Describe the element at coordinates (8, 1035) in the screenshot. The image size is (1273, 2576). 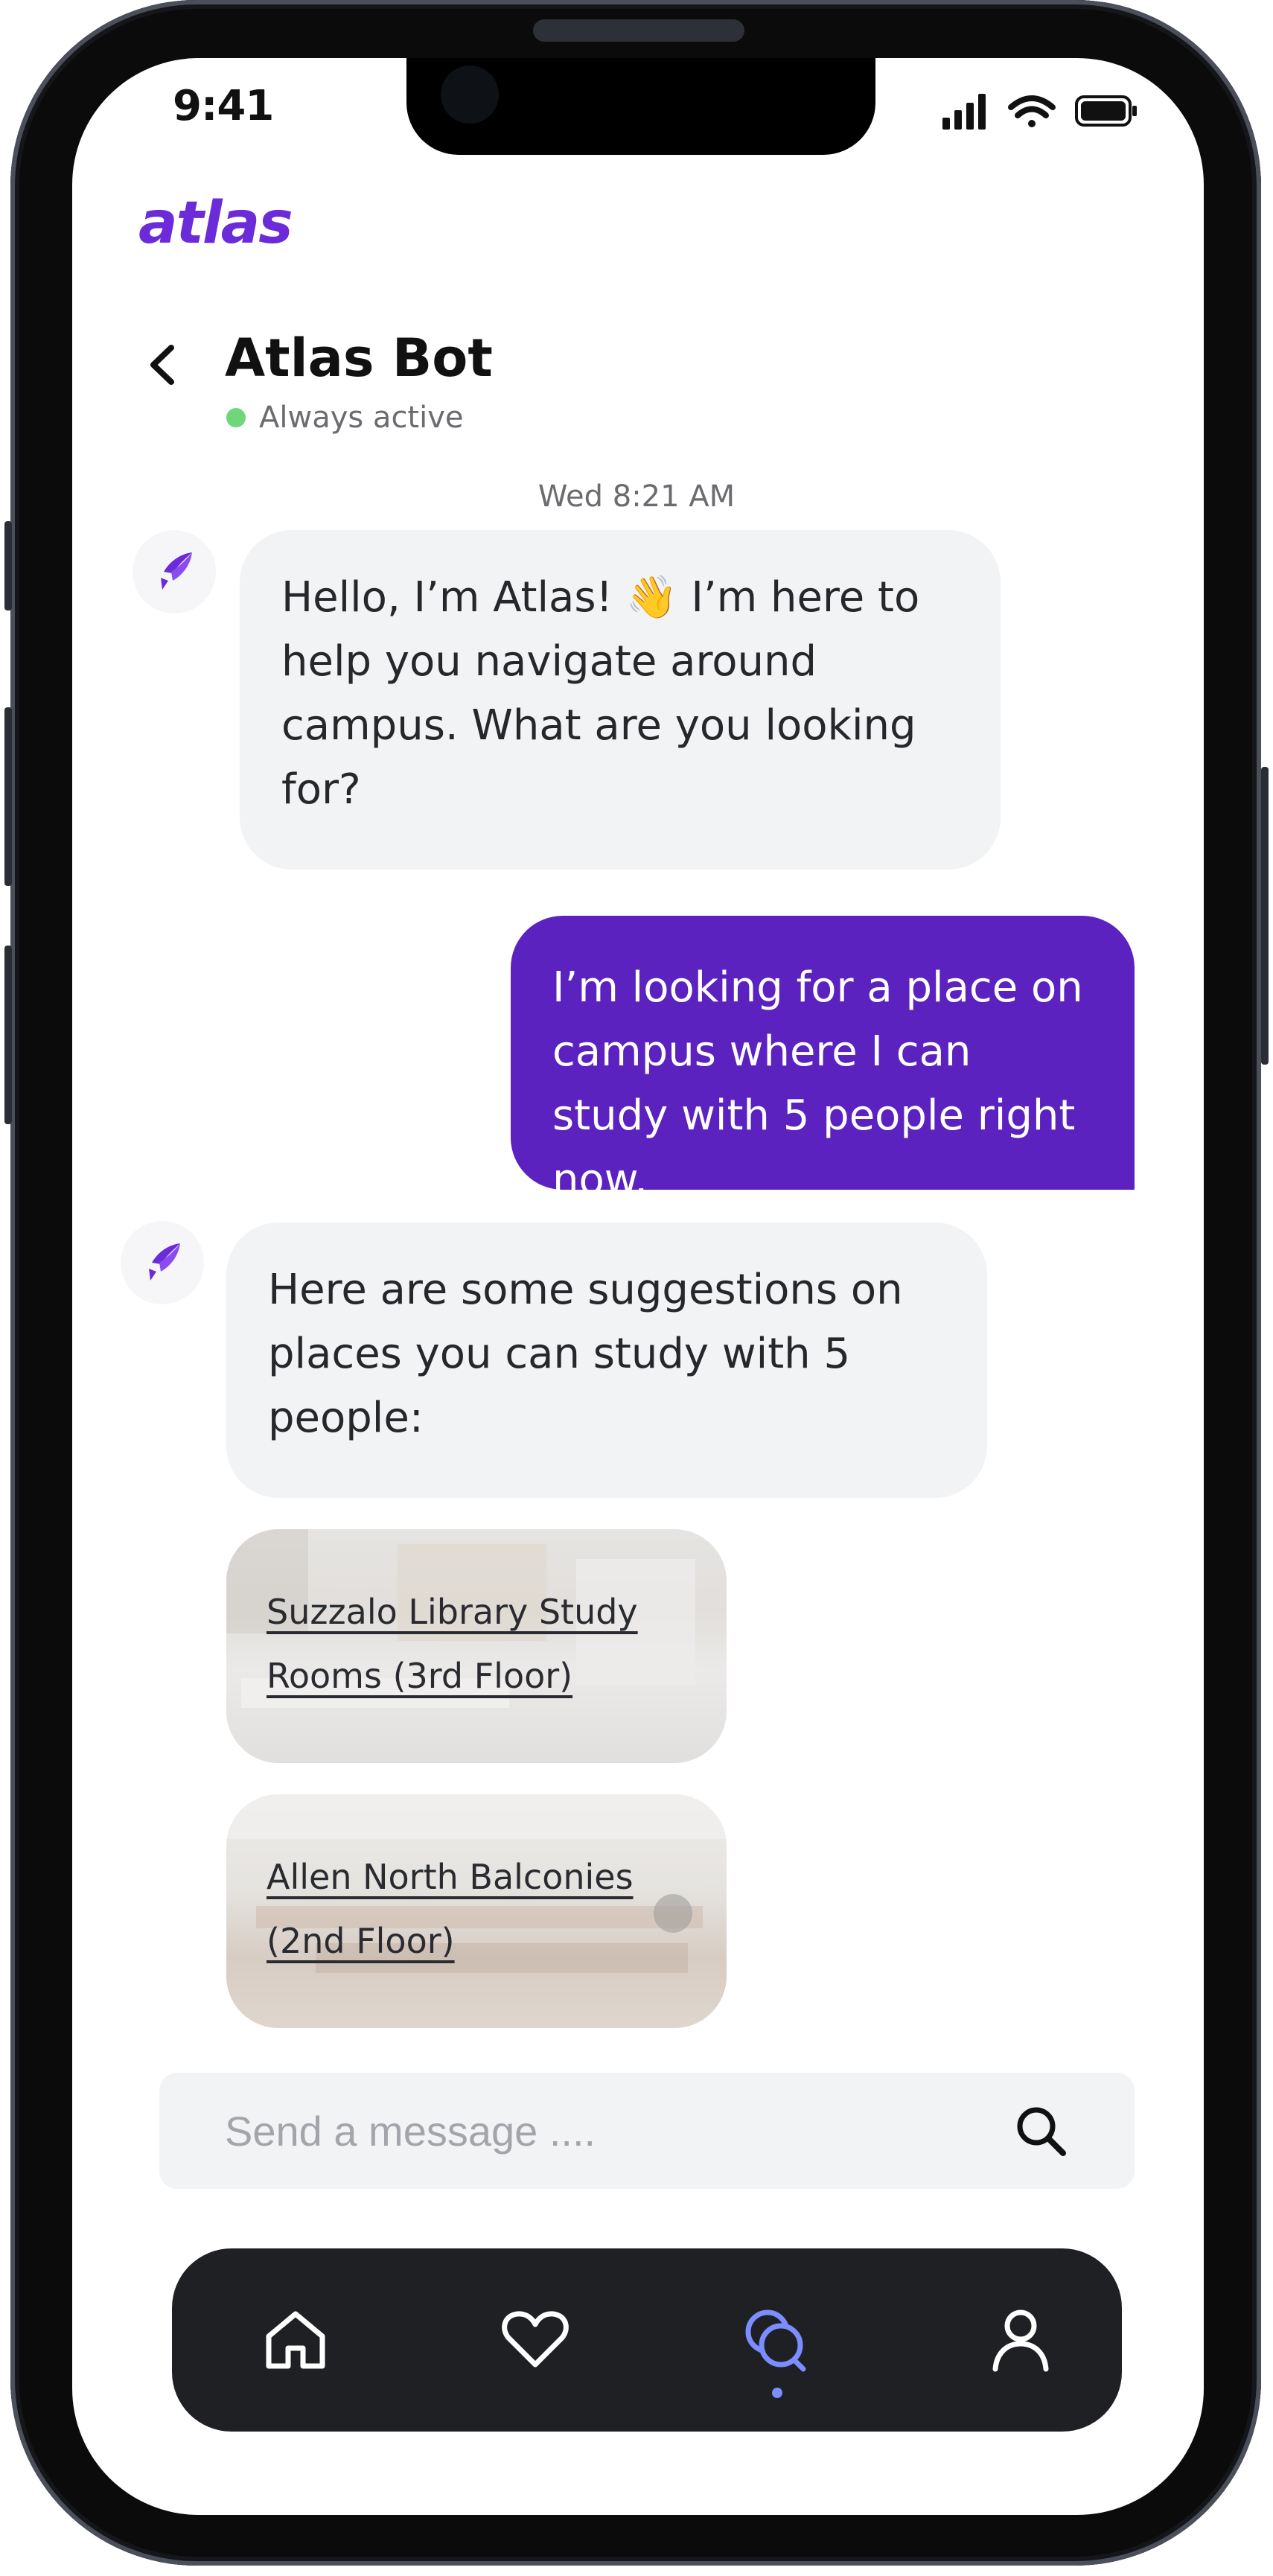
I see `volume-down-button` at that location.